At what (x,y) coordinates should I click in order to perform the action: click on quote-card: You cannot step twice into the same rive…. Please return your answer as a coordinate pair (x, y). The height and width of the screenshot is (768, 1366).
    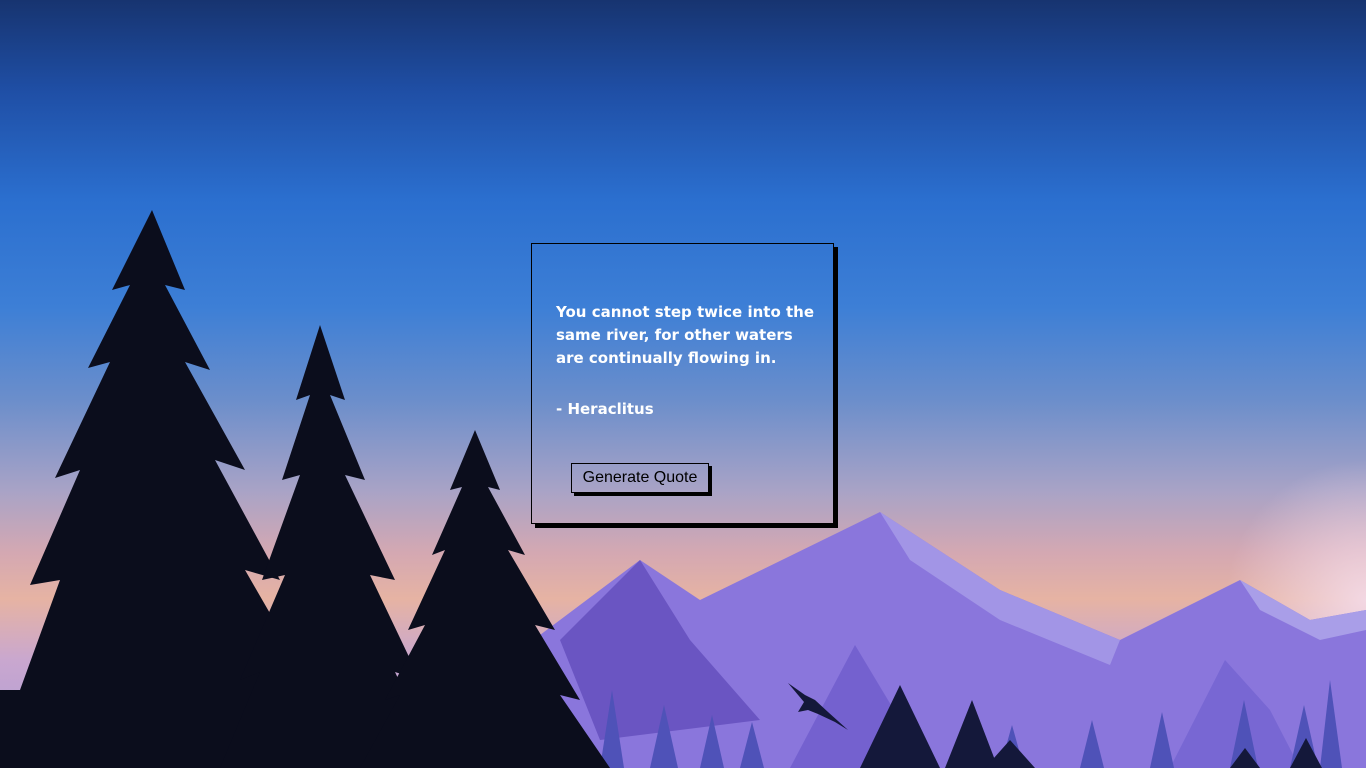
    Looking at the image, I should click on (682, 383).